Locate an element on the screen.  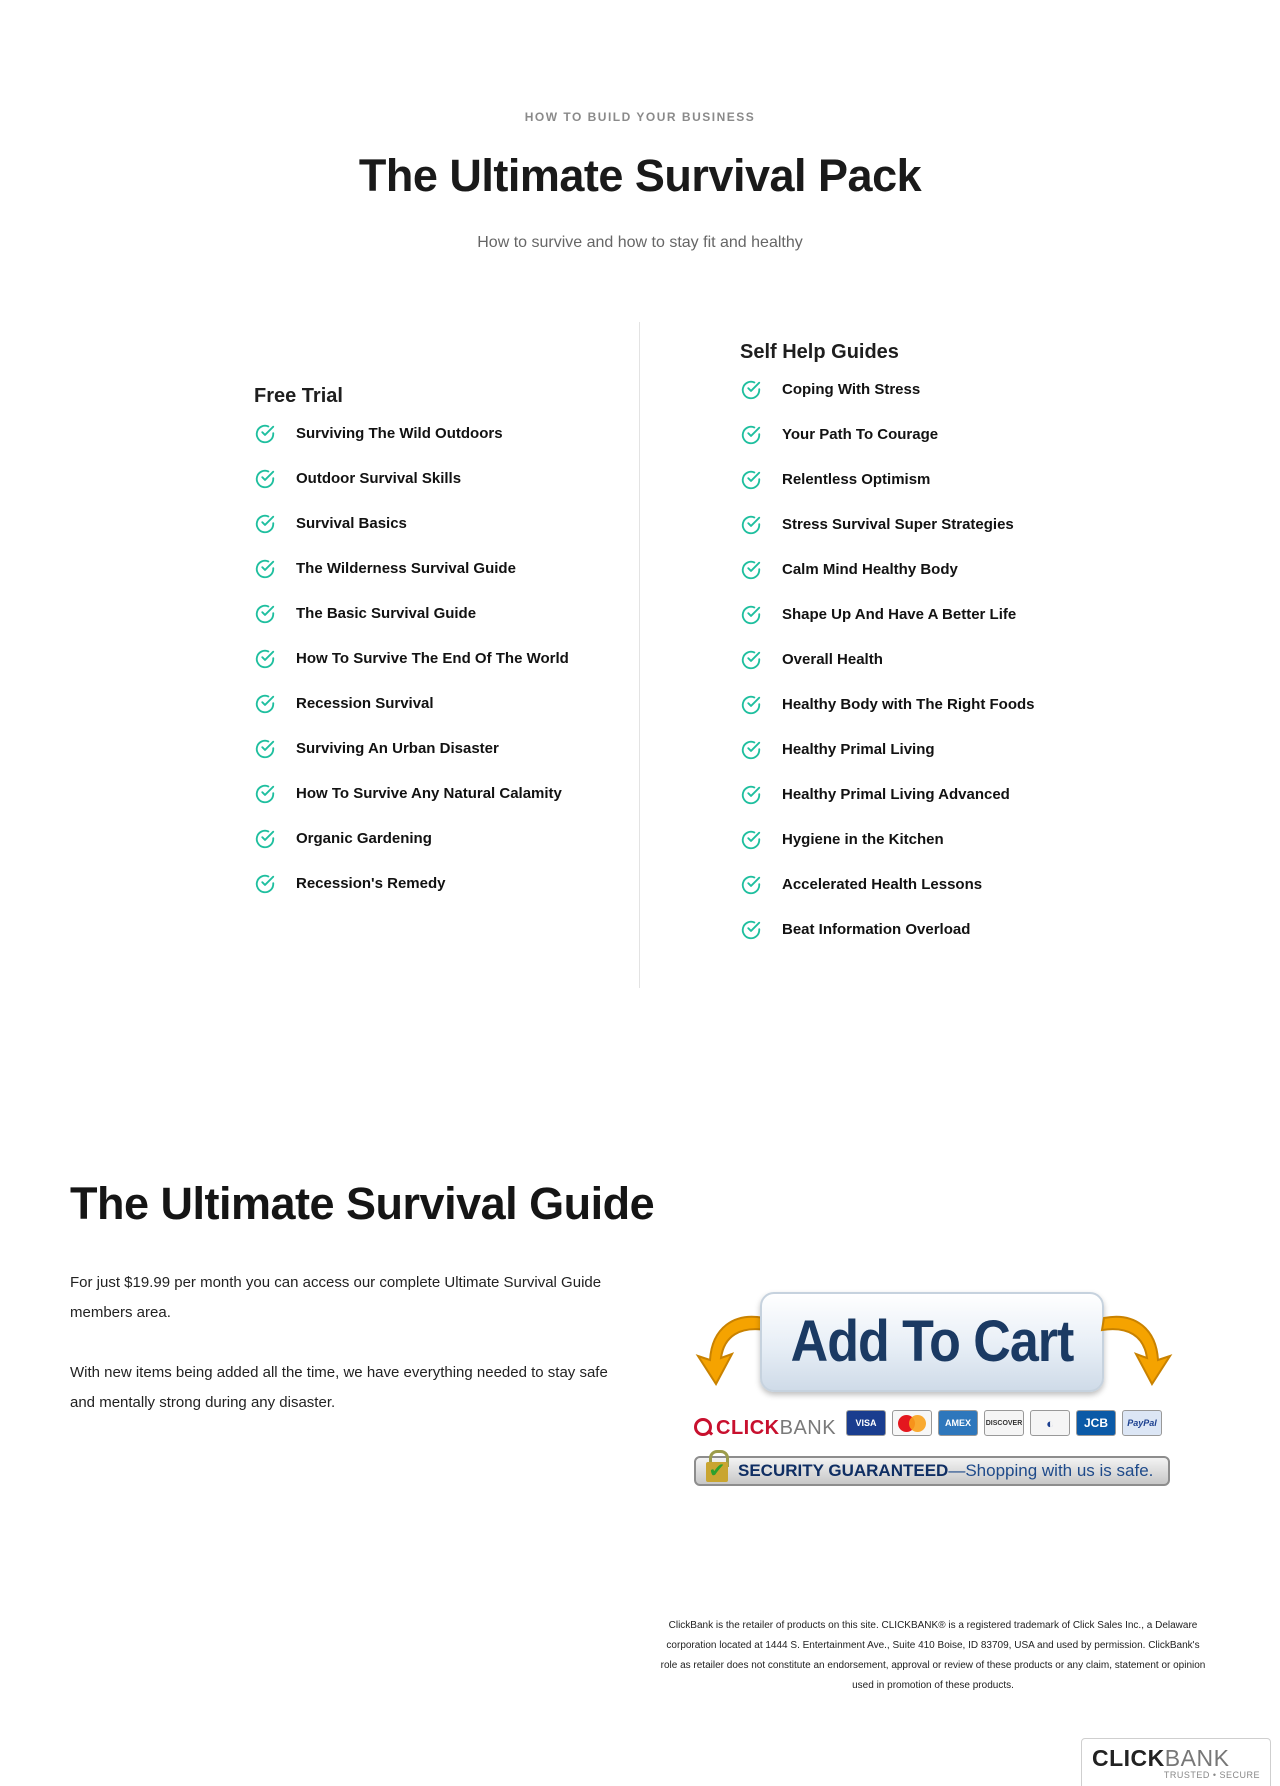
badge-name-bold: CLICK is located at coordinates (1128, 1758).